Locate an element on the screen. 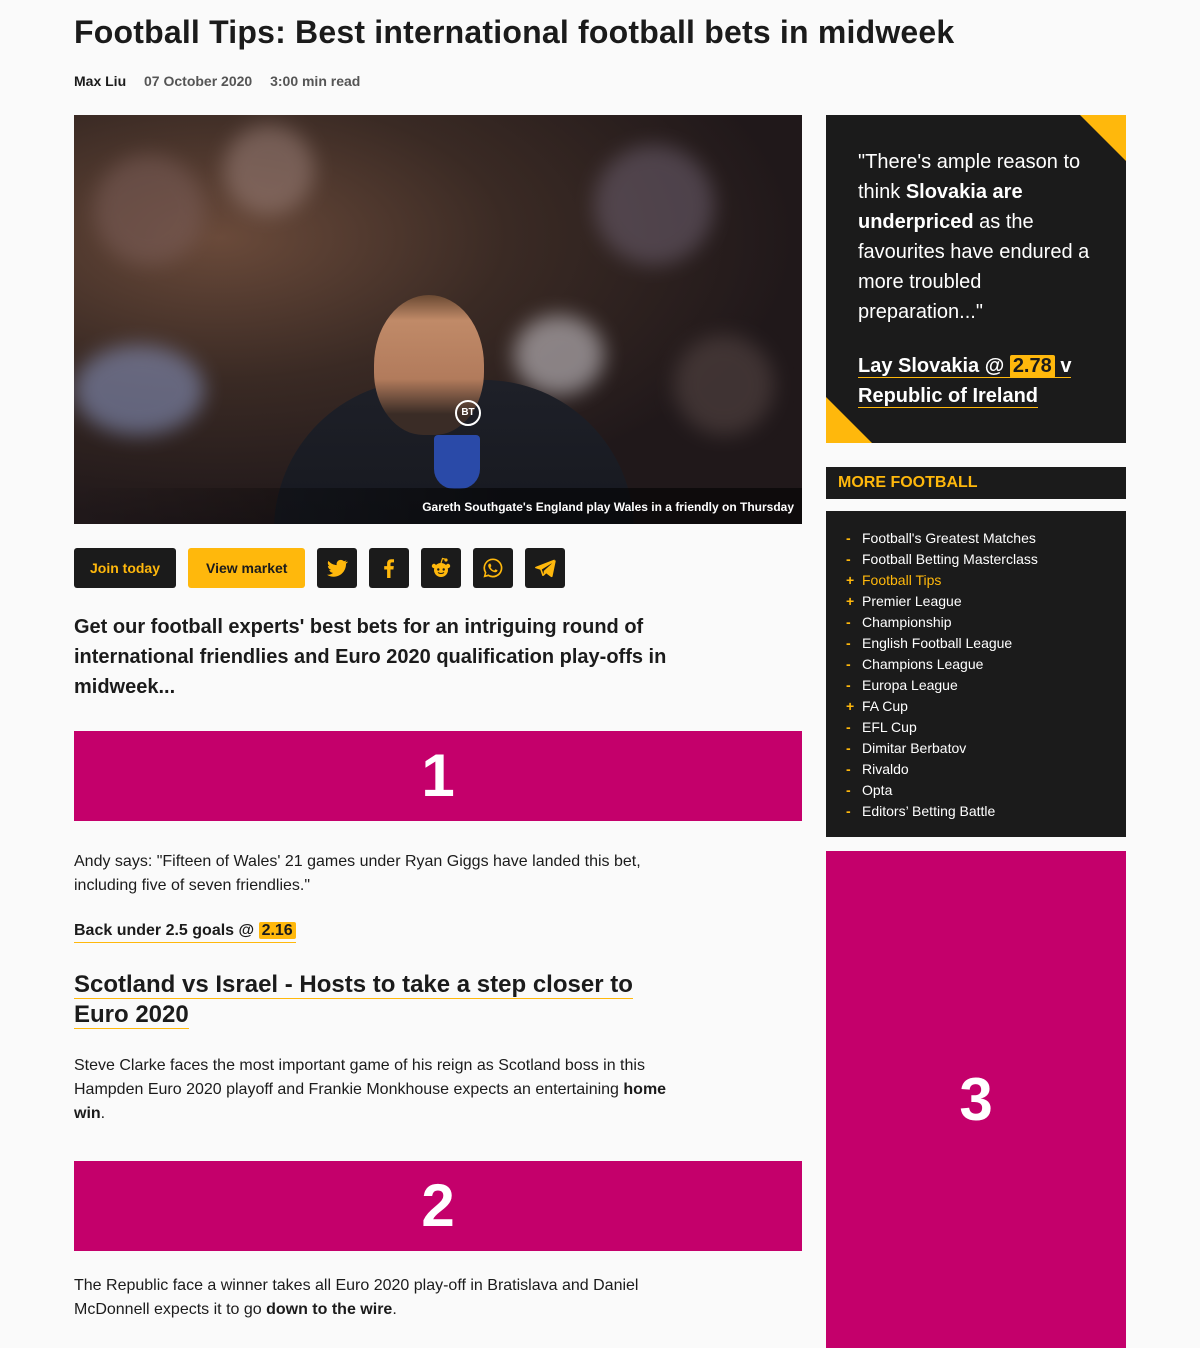  more-football-item: - Champions League is located at coordinates (986, 664).